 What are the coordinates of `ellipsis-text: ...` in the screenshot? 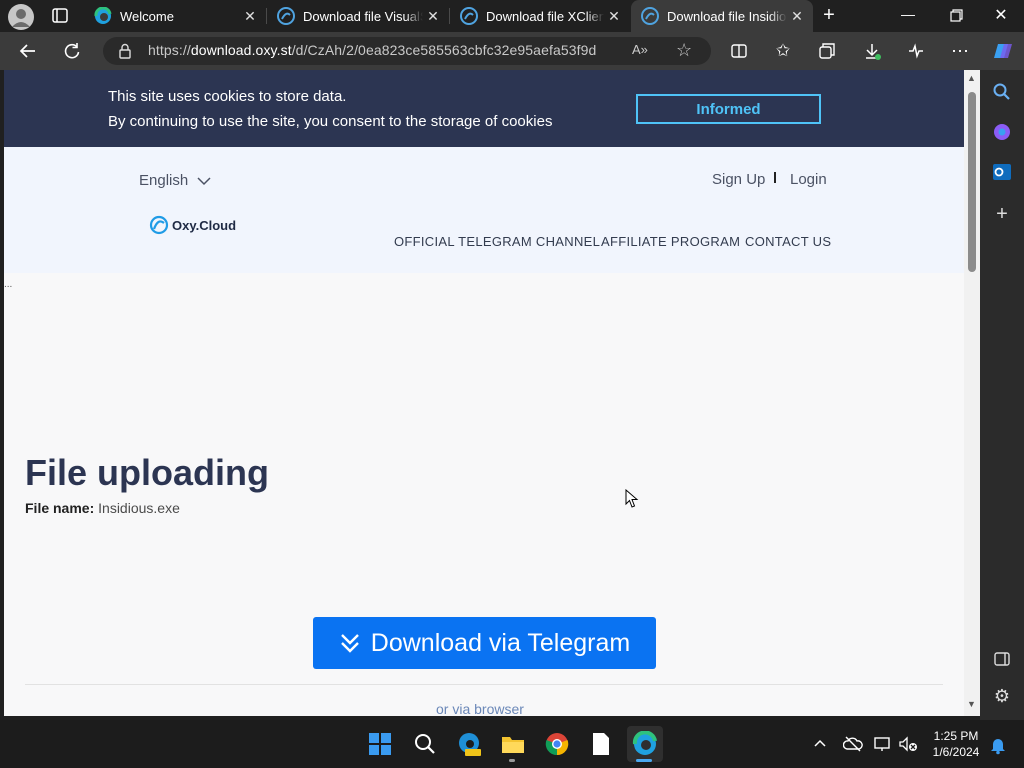 It's located at (8, 284).